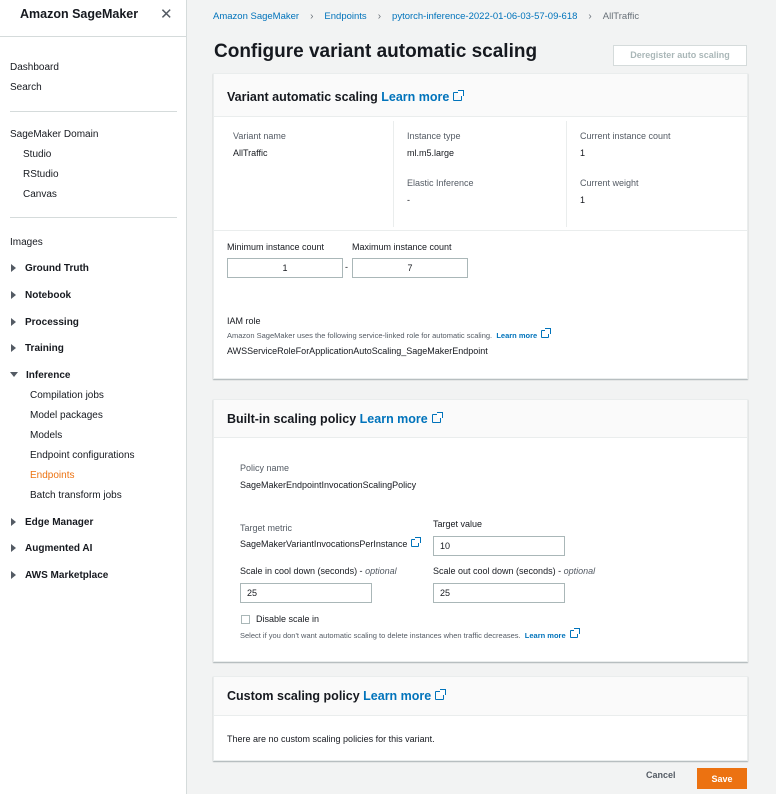 This screenshot has height=794, width=776. Describe the element at coordinates (328, 485) in the screenshot. I see `policy-name-value: SageMakerEndpointInvocationScalingPolicy` at that location.